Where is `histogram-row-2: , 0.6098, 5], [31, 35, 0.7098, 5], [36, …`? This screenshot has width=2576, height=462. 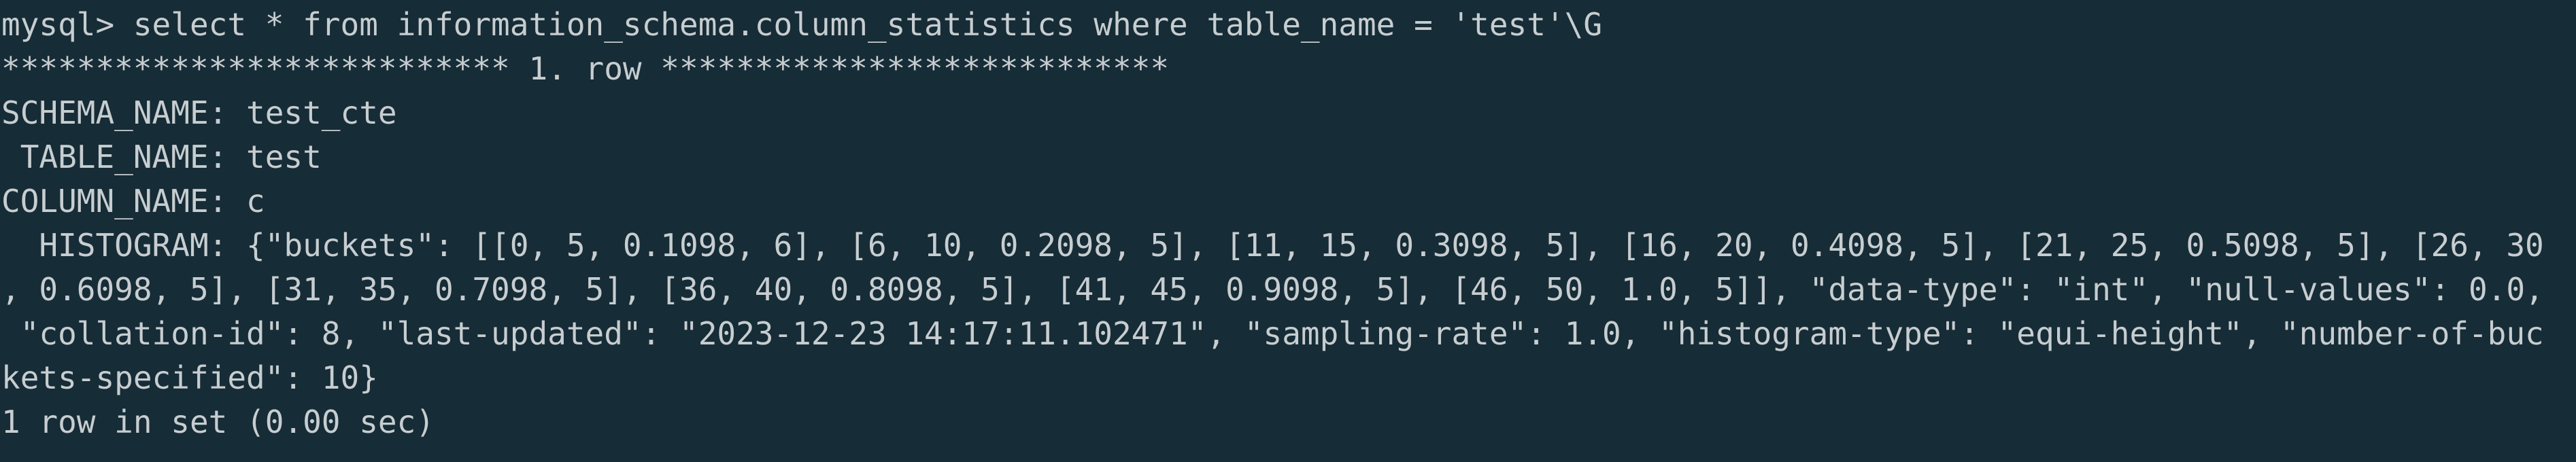 histogram-row-2: , 0.6098, 5], [31, 35, 0.7098, 5], [36, … is located at coordinates (1272, 289).